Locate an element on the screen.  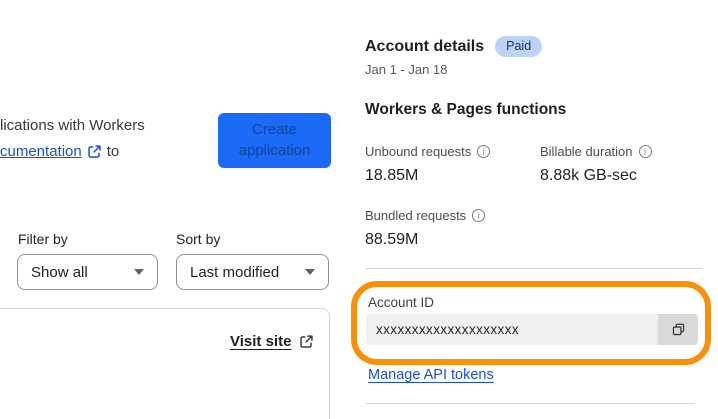
date-range: Jan 1 - Jan 18 is located at coordinates (406, 69).